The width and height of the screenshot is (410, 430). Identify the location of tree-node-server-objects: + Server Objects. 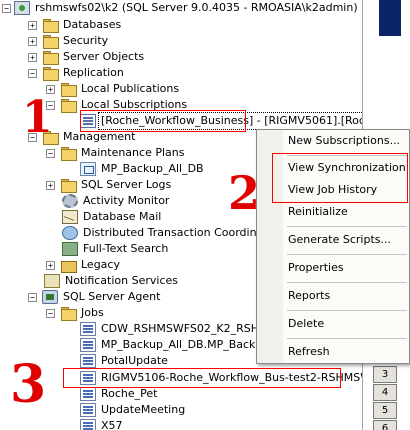
(87, 57).